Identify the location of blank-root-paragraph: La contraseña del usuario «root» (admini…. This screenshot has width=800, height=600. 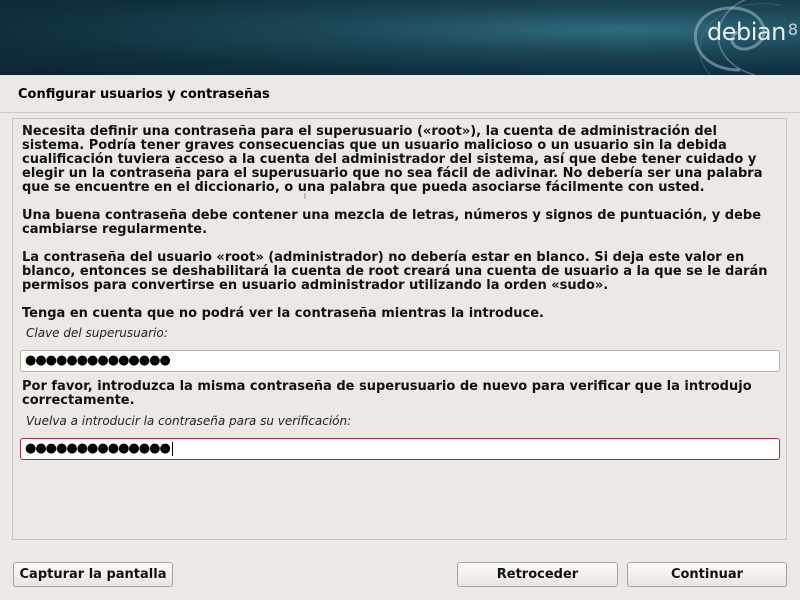
(395, 271).